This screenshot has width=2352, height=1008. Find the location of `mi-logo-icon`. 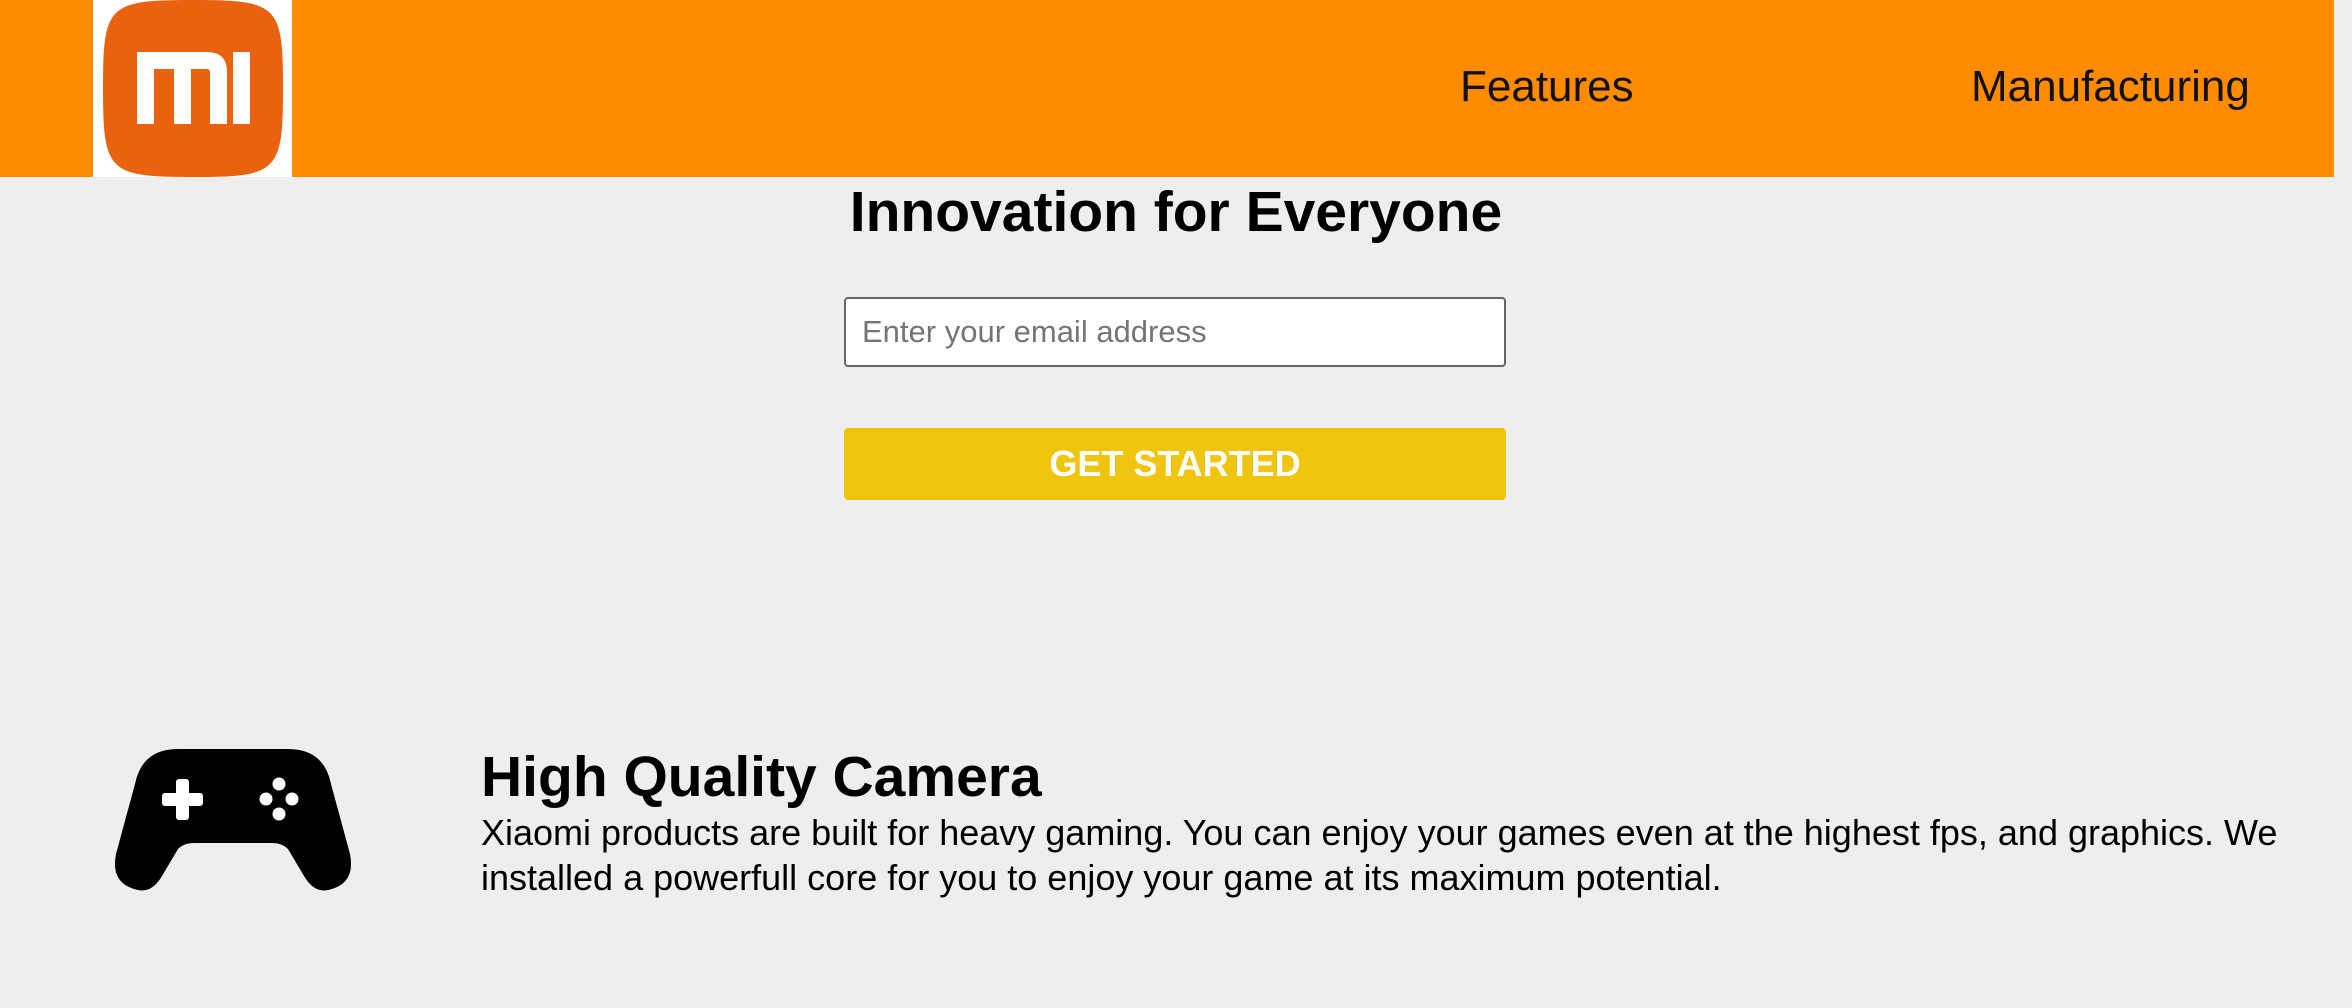

mi-logo-icon is located at coordinates (193, 88).